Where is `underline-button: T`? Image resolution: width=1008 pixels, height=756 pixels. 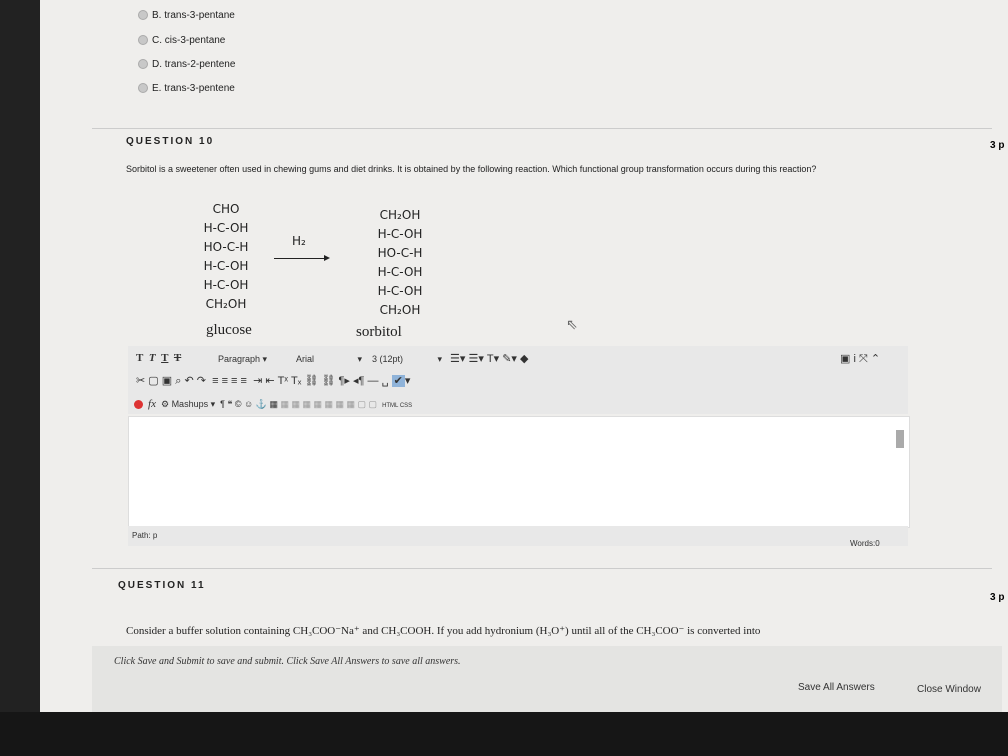
underline-button: T is located at coordinates (164, 358).